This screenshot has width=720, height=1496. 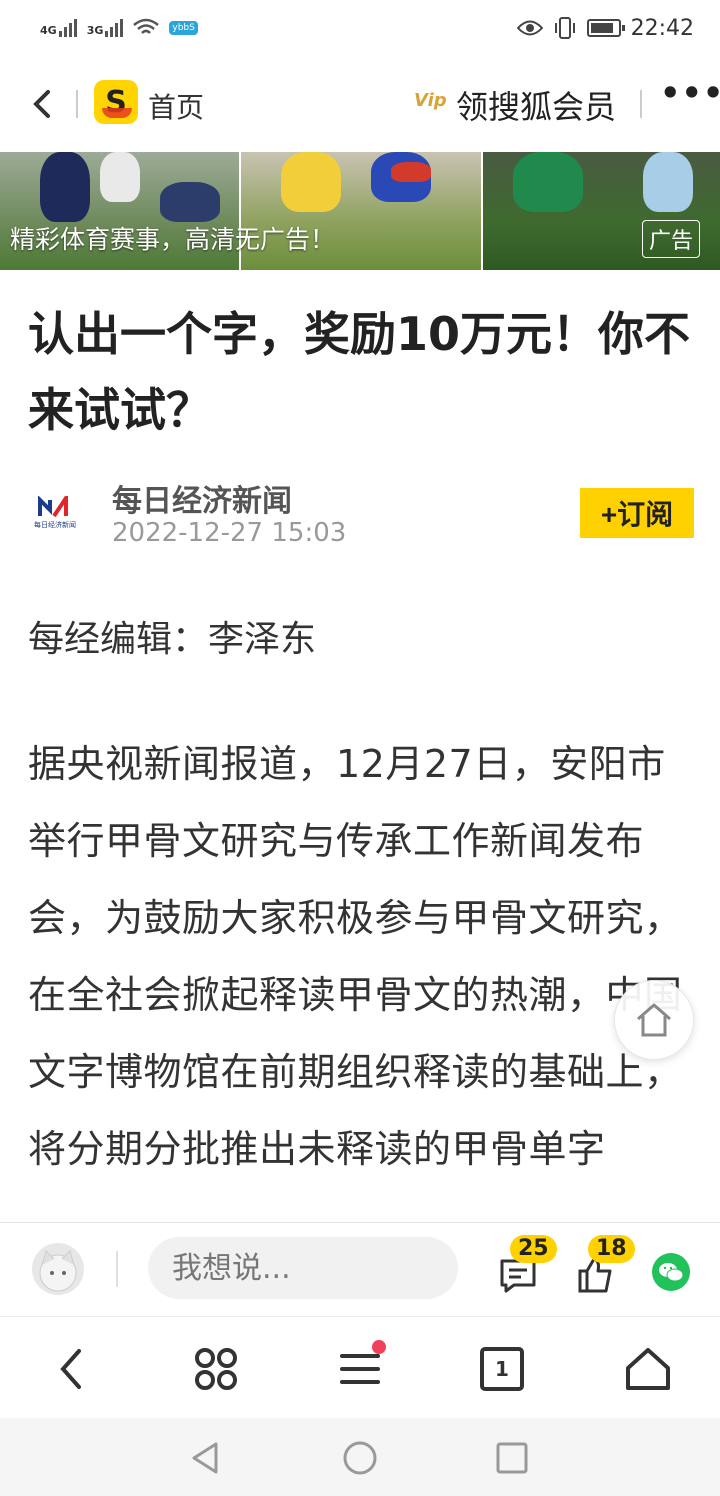 I want to click on home-icon, so click(x=648, y=1369).